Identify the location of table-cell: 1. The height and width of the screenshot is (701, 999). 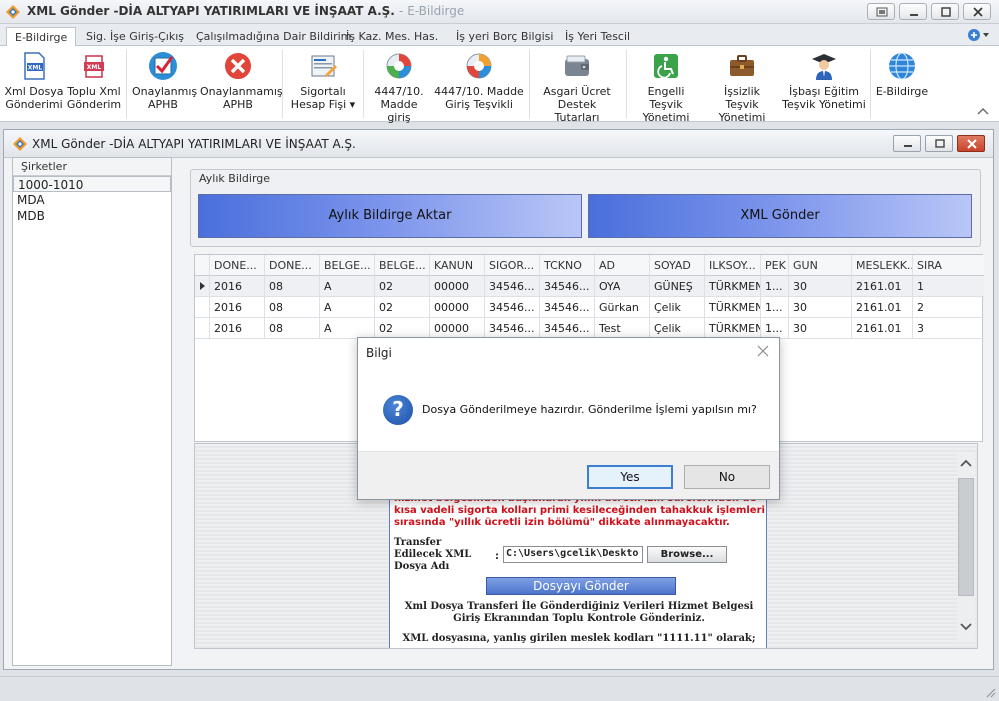
(948, 286).